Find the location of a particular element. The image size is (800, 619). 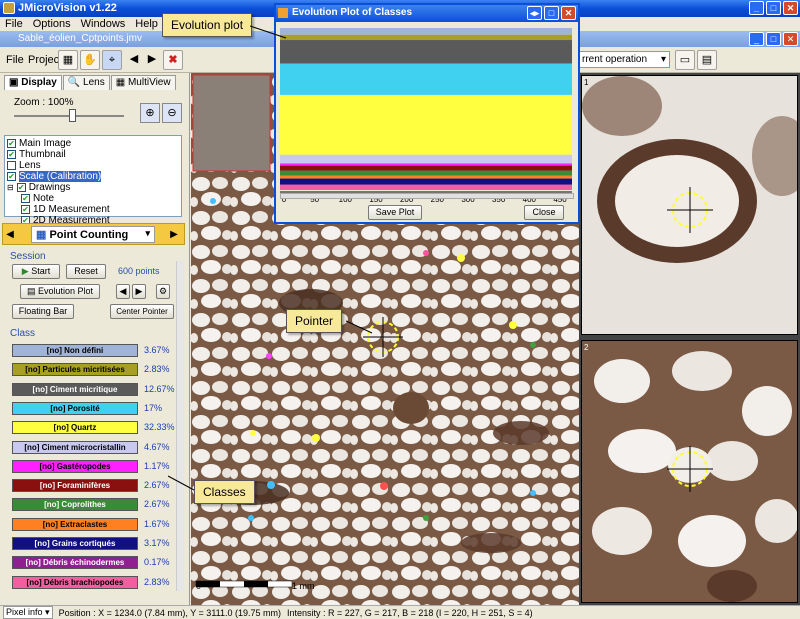

zoom-slider is located at coordinates (69, 115).